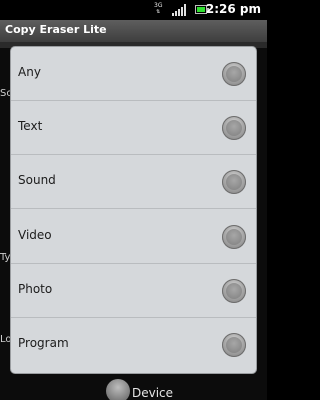 This screenshot has width=320, height=400. What do you see at coordinates (133, 128) in the screenshot?
I see `option-text: Text` at bounding box center [133, 128].